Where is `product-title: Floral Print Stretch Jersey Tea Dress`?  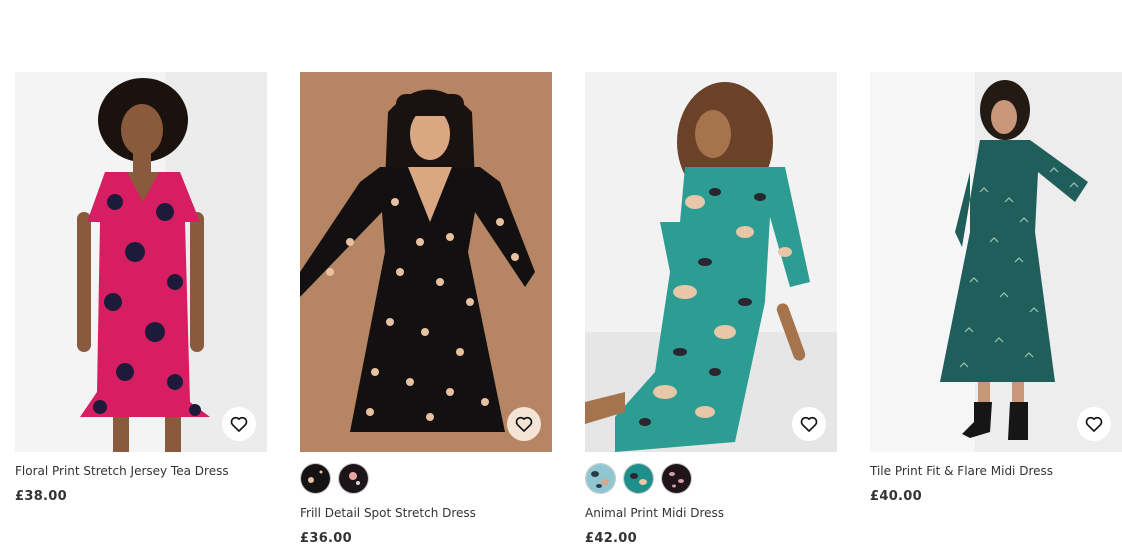 product-title: Floral Print Stretch Jersey Tea Dress is located at coordinates (141, 471).